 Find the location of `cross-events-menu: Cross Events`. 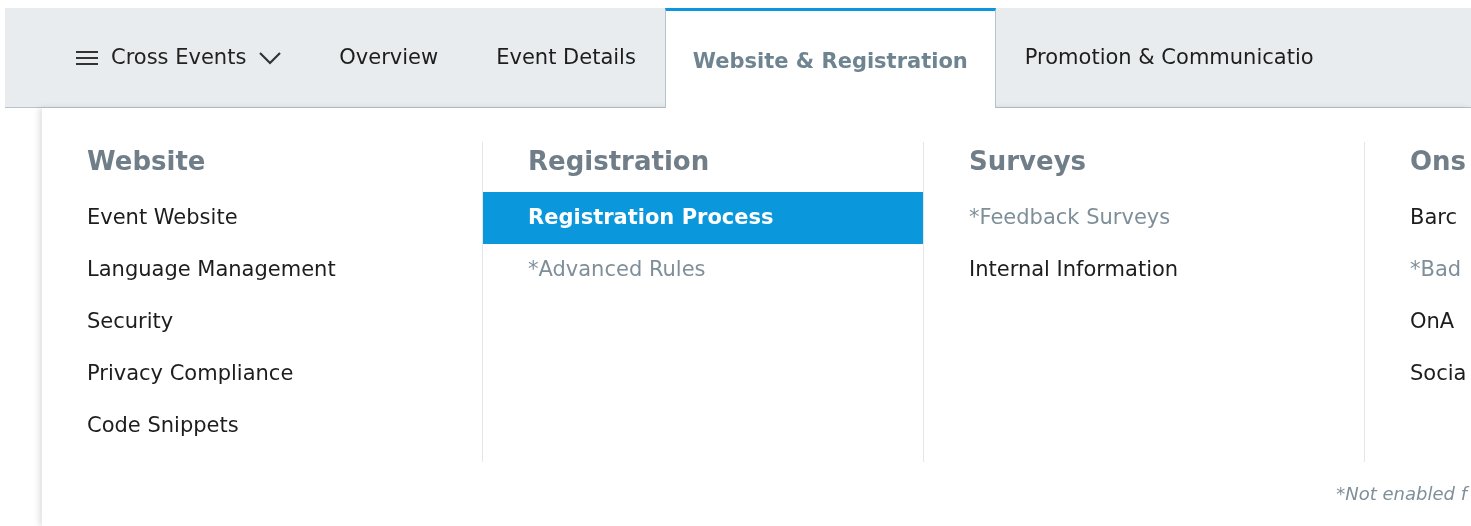

cross-events-menu: Cross Events is located at coordinates (158, 57).